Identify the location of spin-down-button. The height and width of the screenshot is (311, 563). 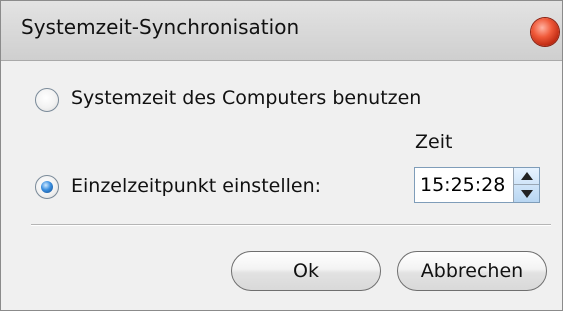
(526, 193).